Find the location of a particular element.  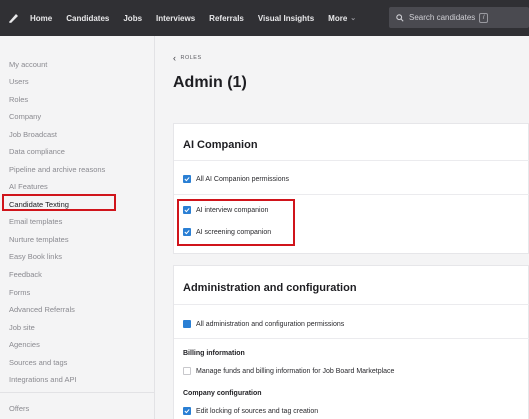

sidebar-item-offers: Offers is located at coordinates (19, 408).